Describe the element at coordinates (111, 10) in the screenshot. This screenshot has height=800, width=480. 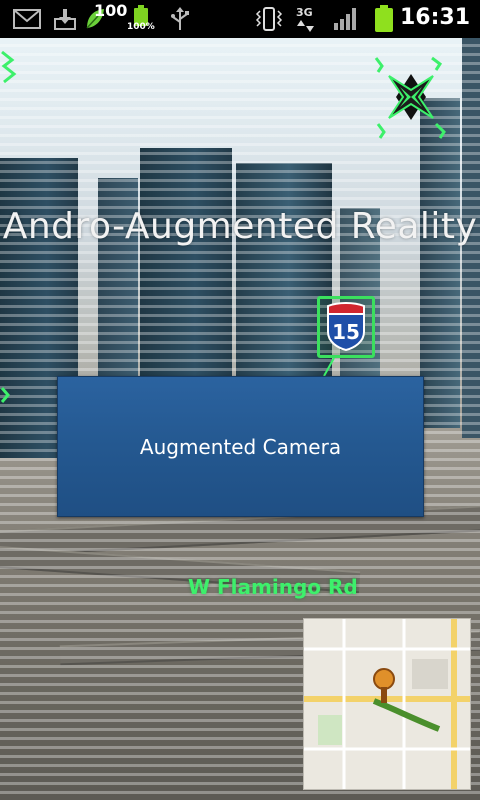
I see `battery-level-text: 100` at that location.